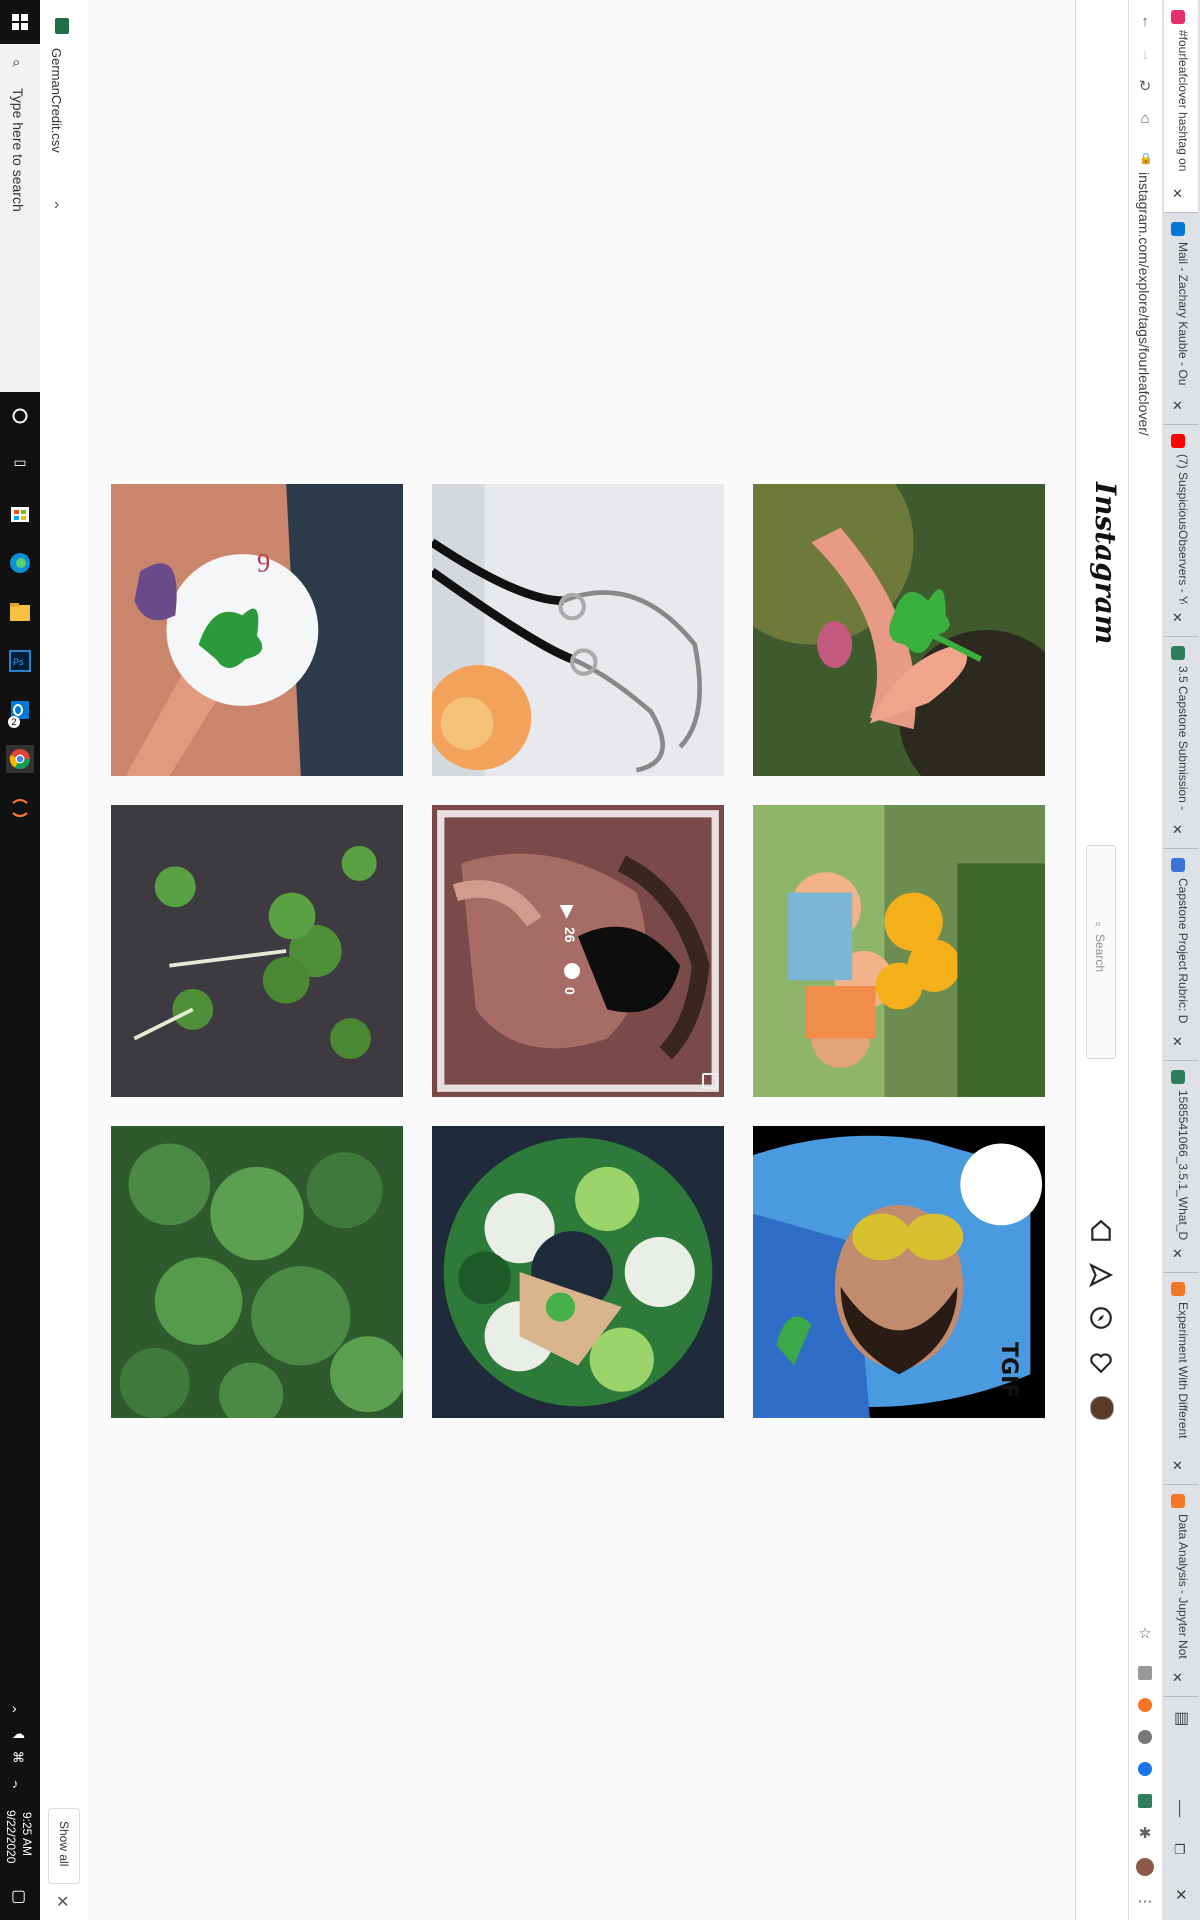  What do you see at coordinates (1101, 1275) in the screenshot?
I see `direct-message-icon` at bounding box center [1101, 1275].